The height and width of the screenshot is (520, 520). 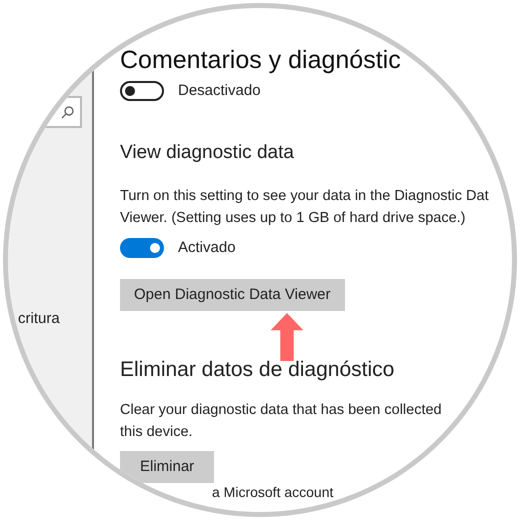 What do you see at coordinates (55, 319) in the screenshot?
I see `sidebar-item: critura` at bounding box center [55, 319].